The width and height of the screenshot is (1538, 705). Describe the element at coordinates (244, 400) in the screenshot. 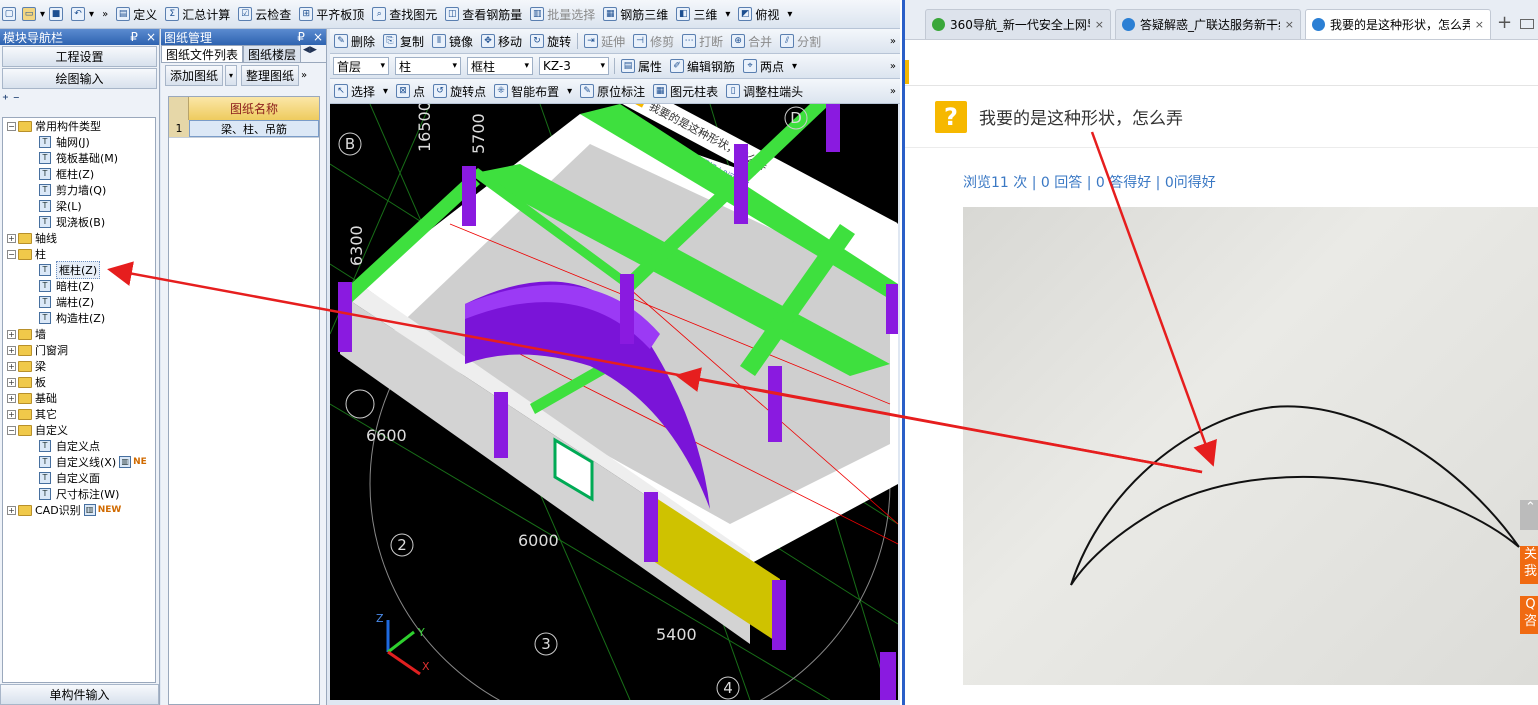

I see `drawing-grid: 图纸名称 1 梁、柱、吊筋` at that location.